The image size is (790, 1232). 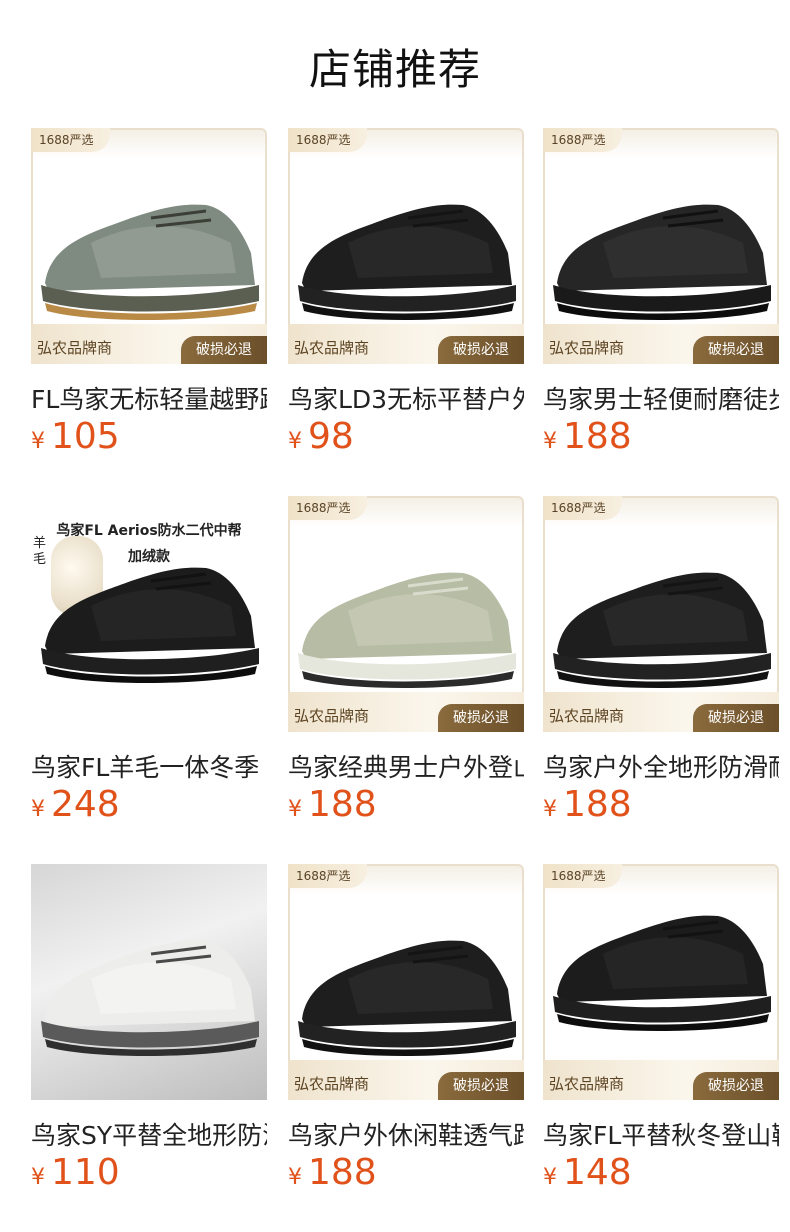 What do you see at coordinates (149, 1134) in the screenshot?
I see `product-name: 鸟家SY平替全地形防滑` at bounding box center [149, 1134].